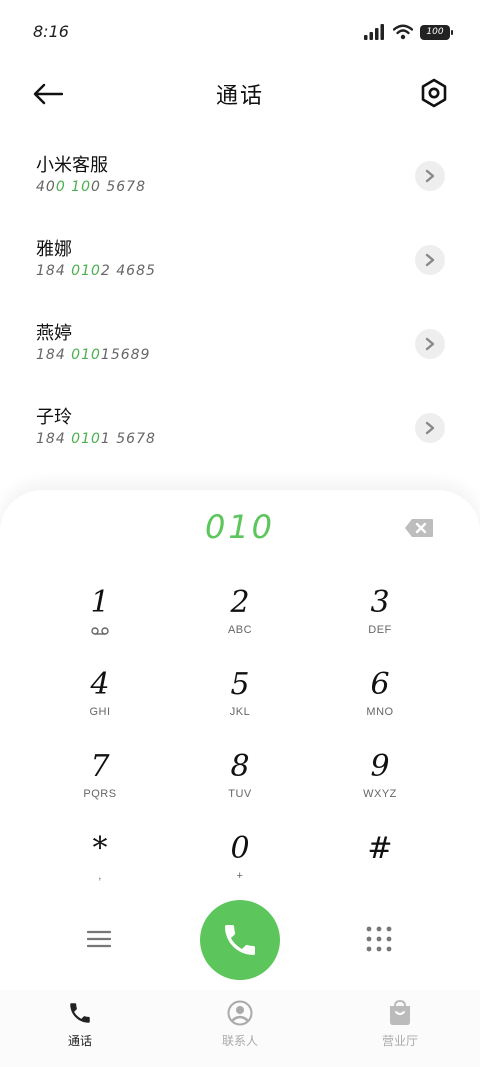 The image size is (480, 1067). Describe the element at coordinates (240, 176) in the screenshot. I see `result-item: 小米客服 400 100 5678` at that location.